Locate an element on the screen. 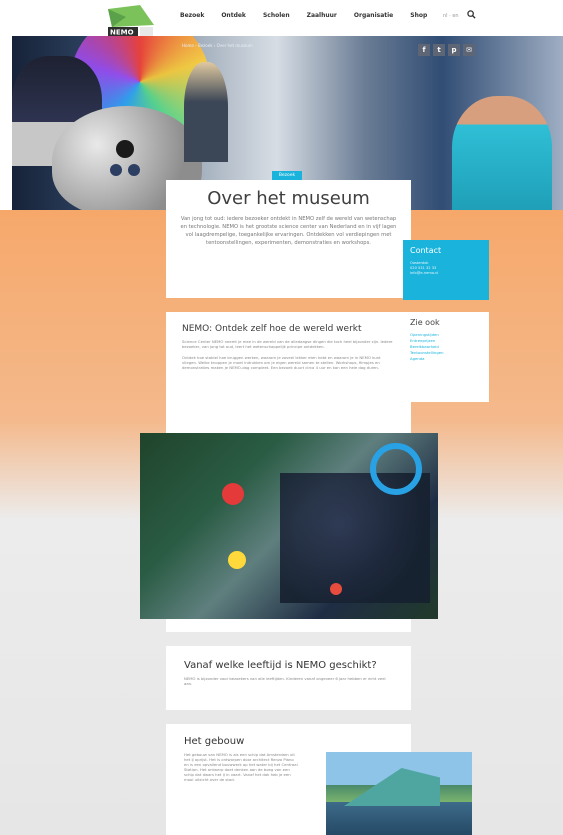 The width and height of the screenshot is (563, 835). nav-item-ontdek: Ontdek is located at coordinates (233, 15).